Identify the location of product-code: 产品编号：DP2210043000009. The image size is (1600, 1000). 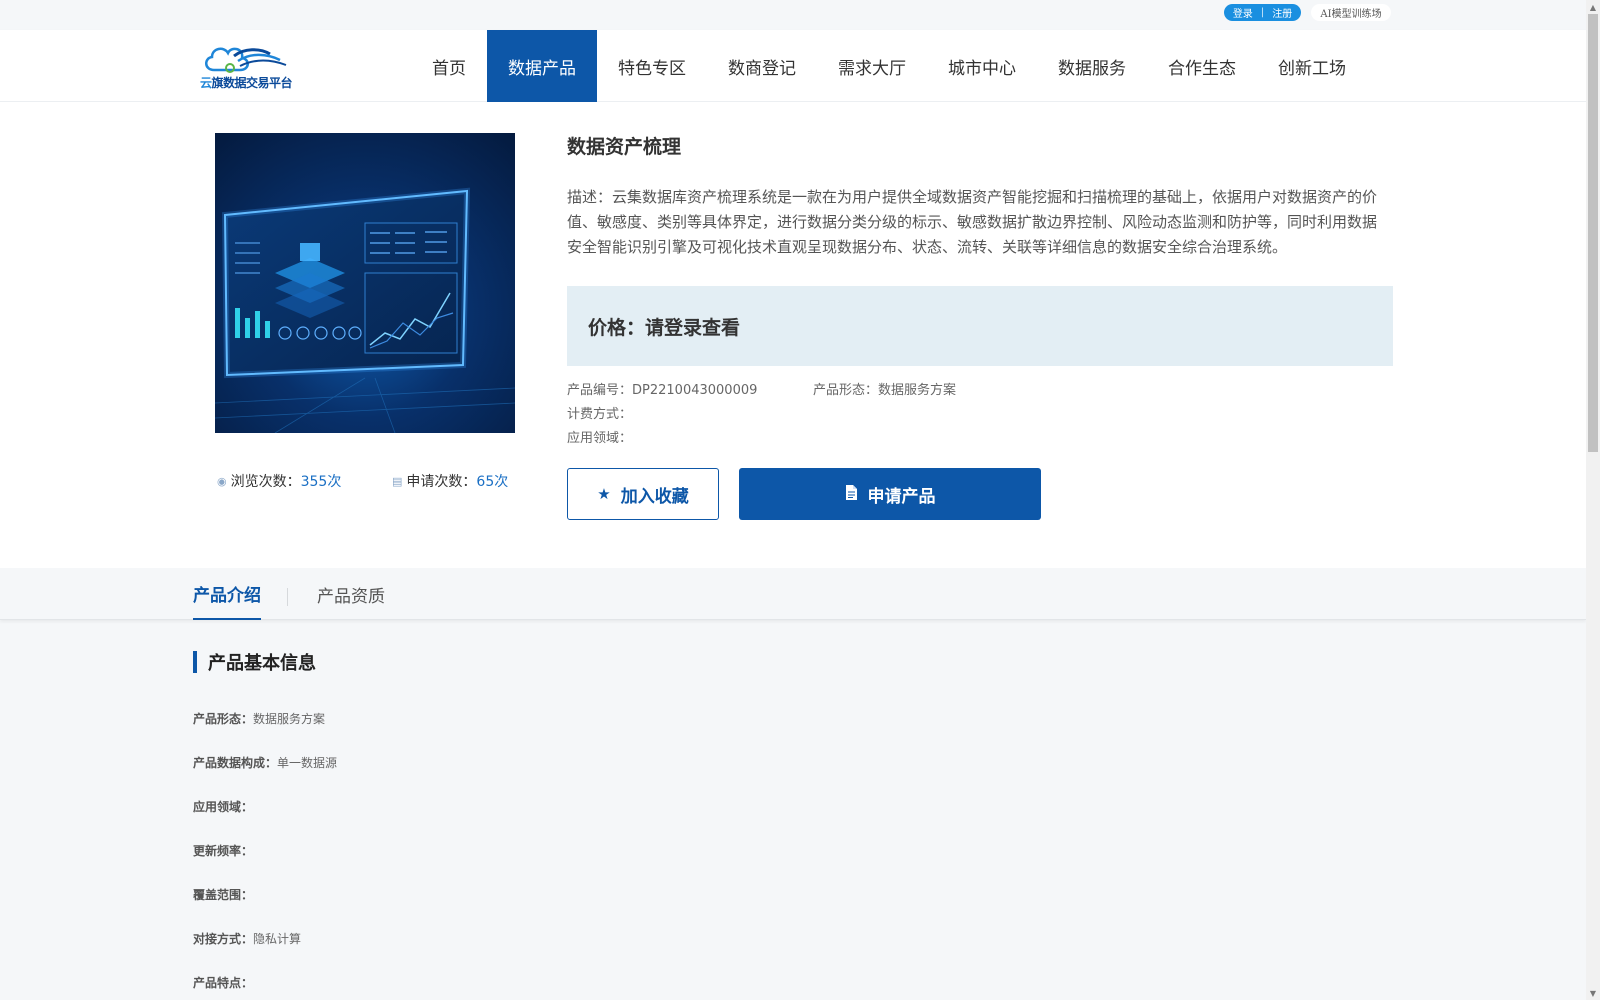
(662, 390).